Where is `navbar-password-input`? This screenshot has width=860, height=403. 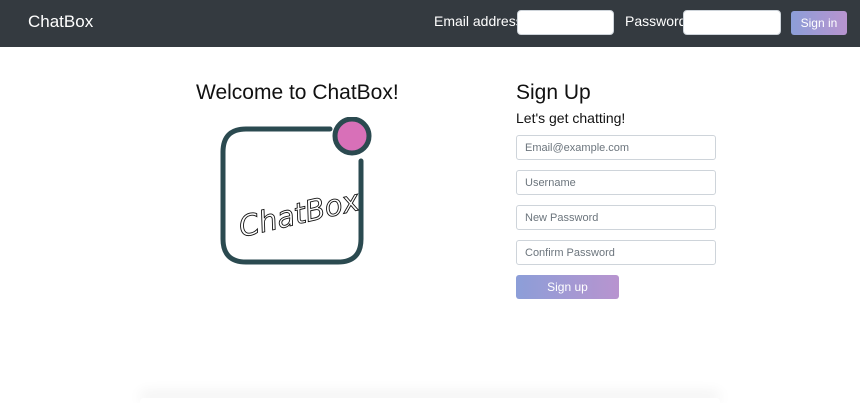
navbar-password-input is located at coordinates (732, 22).